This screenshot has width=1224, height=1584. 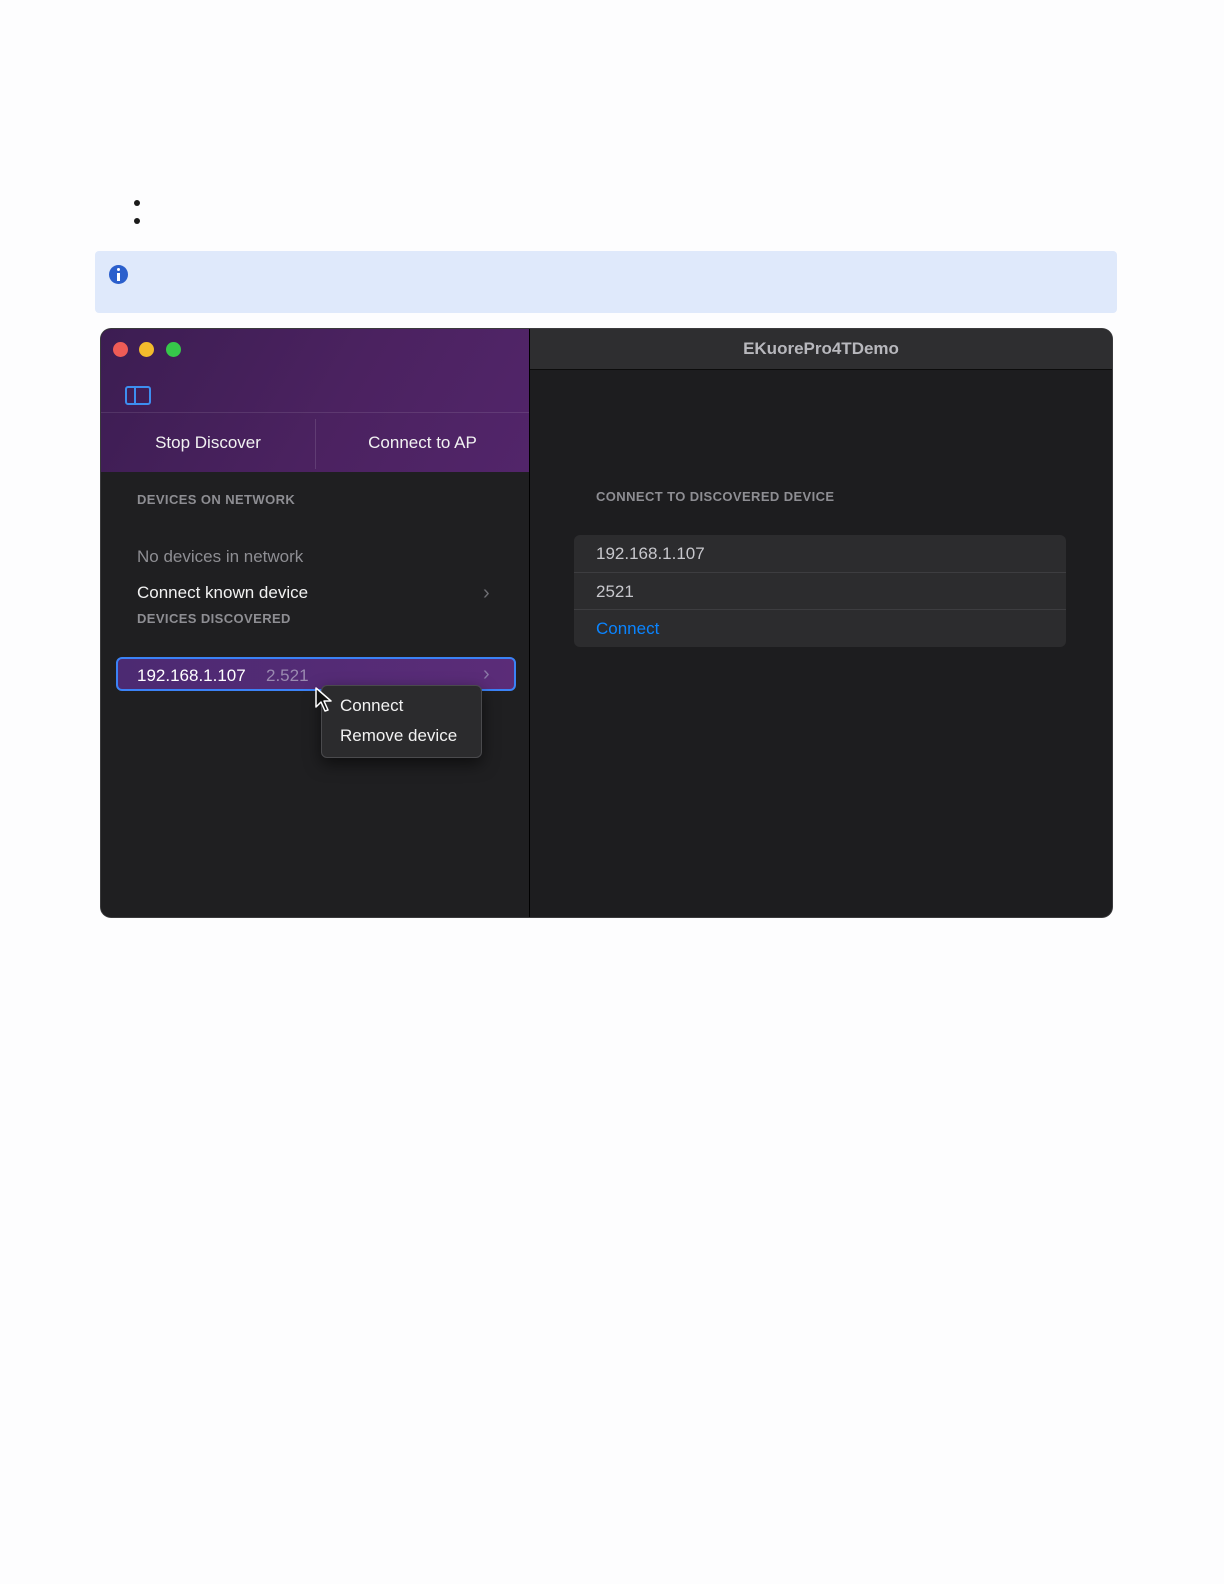 I want to click on maximize-window-button, so click(x=173, y=349).